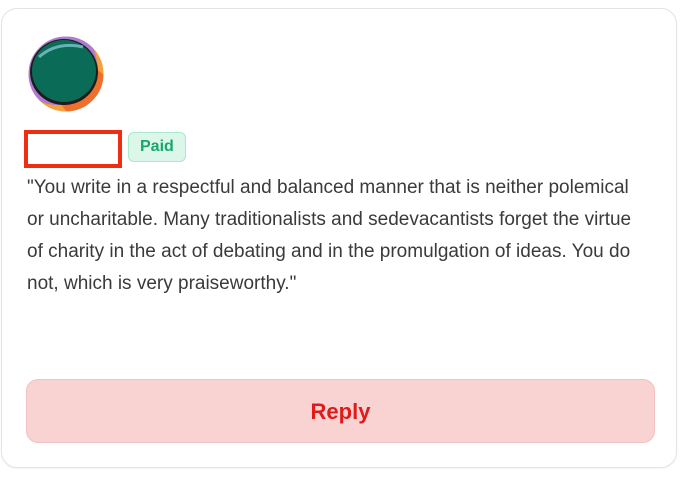 The height and width of the screenshot is (479, 685). I want to click on avatar-image, so click(66, 74).